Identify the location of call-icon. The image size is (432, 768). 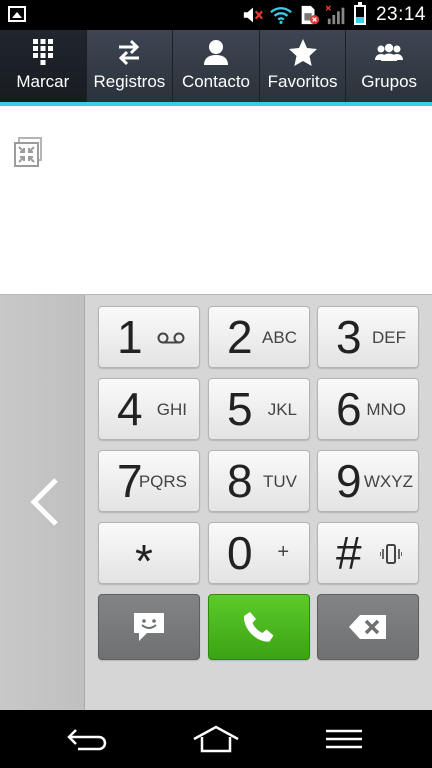
(258, 627).